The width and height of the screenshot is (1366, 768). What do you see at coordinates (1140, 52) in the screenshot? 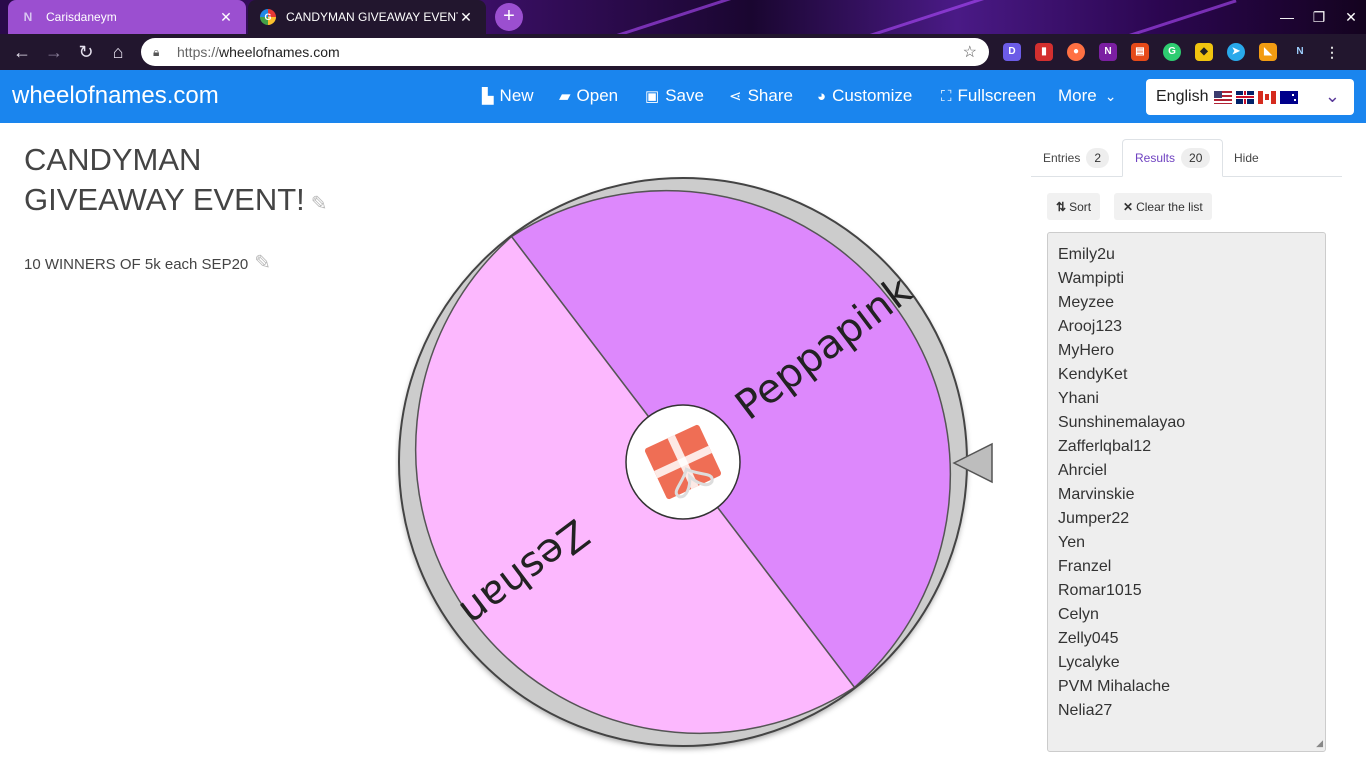
I see `extension-icon: ▤` at bounding box center [1140, 52].